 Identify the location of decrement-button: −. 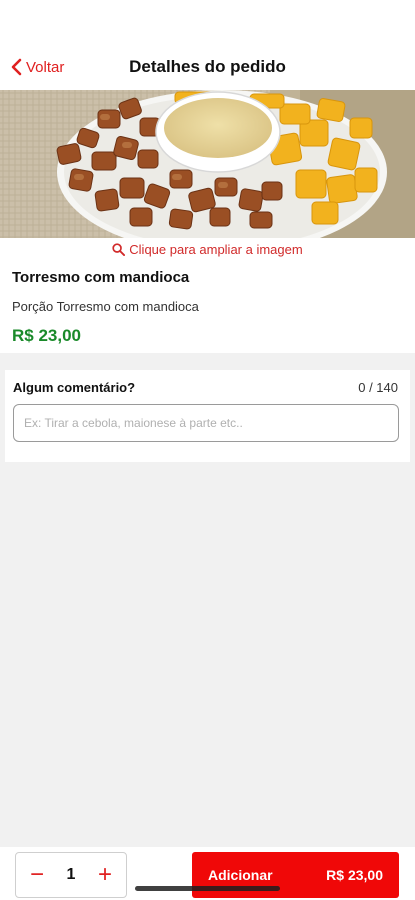
(37, 875).